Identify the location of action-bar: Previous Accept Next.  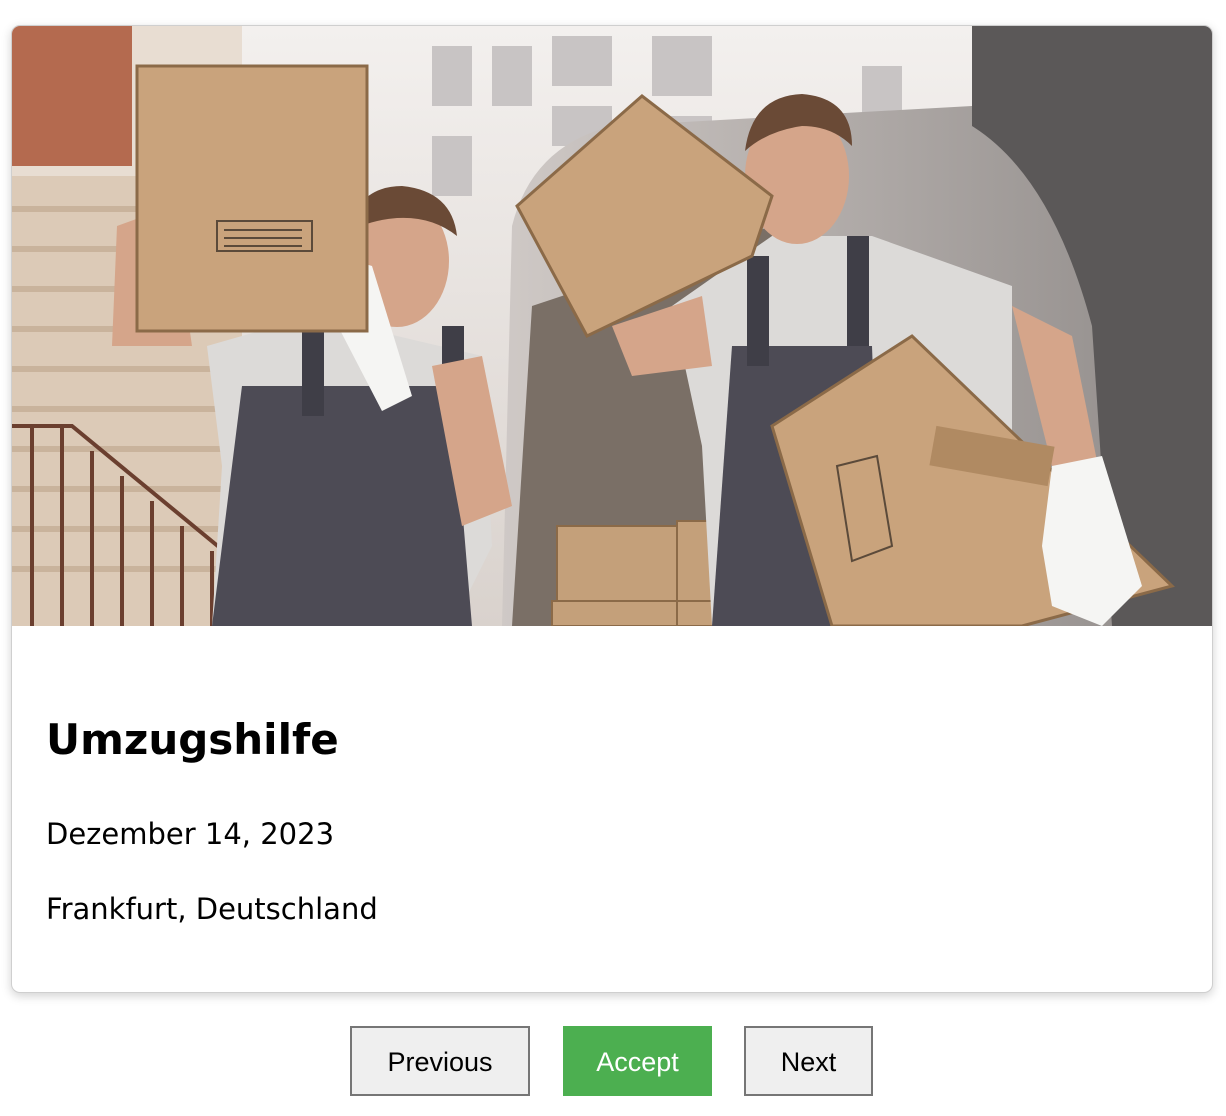
(613, 1062).